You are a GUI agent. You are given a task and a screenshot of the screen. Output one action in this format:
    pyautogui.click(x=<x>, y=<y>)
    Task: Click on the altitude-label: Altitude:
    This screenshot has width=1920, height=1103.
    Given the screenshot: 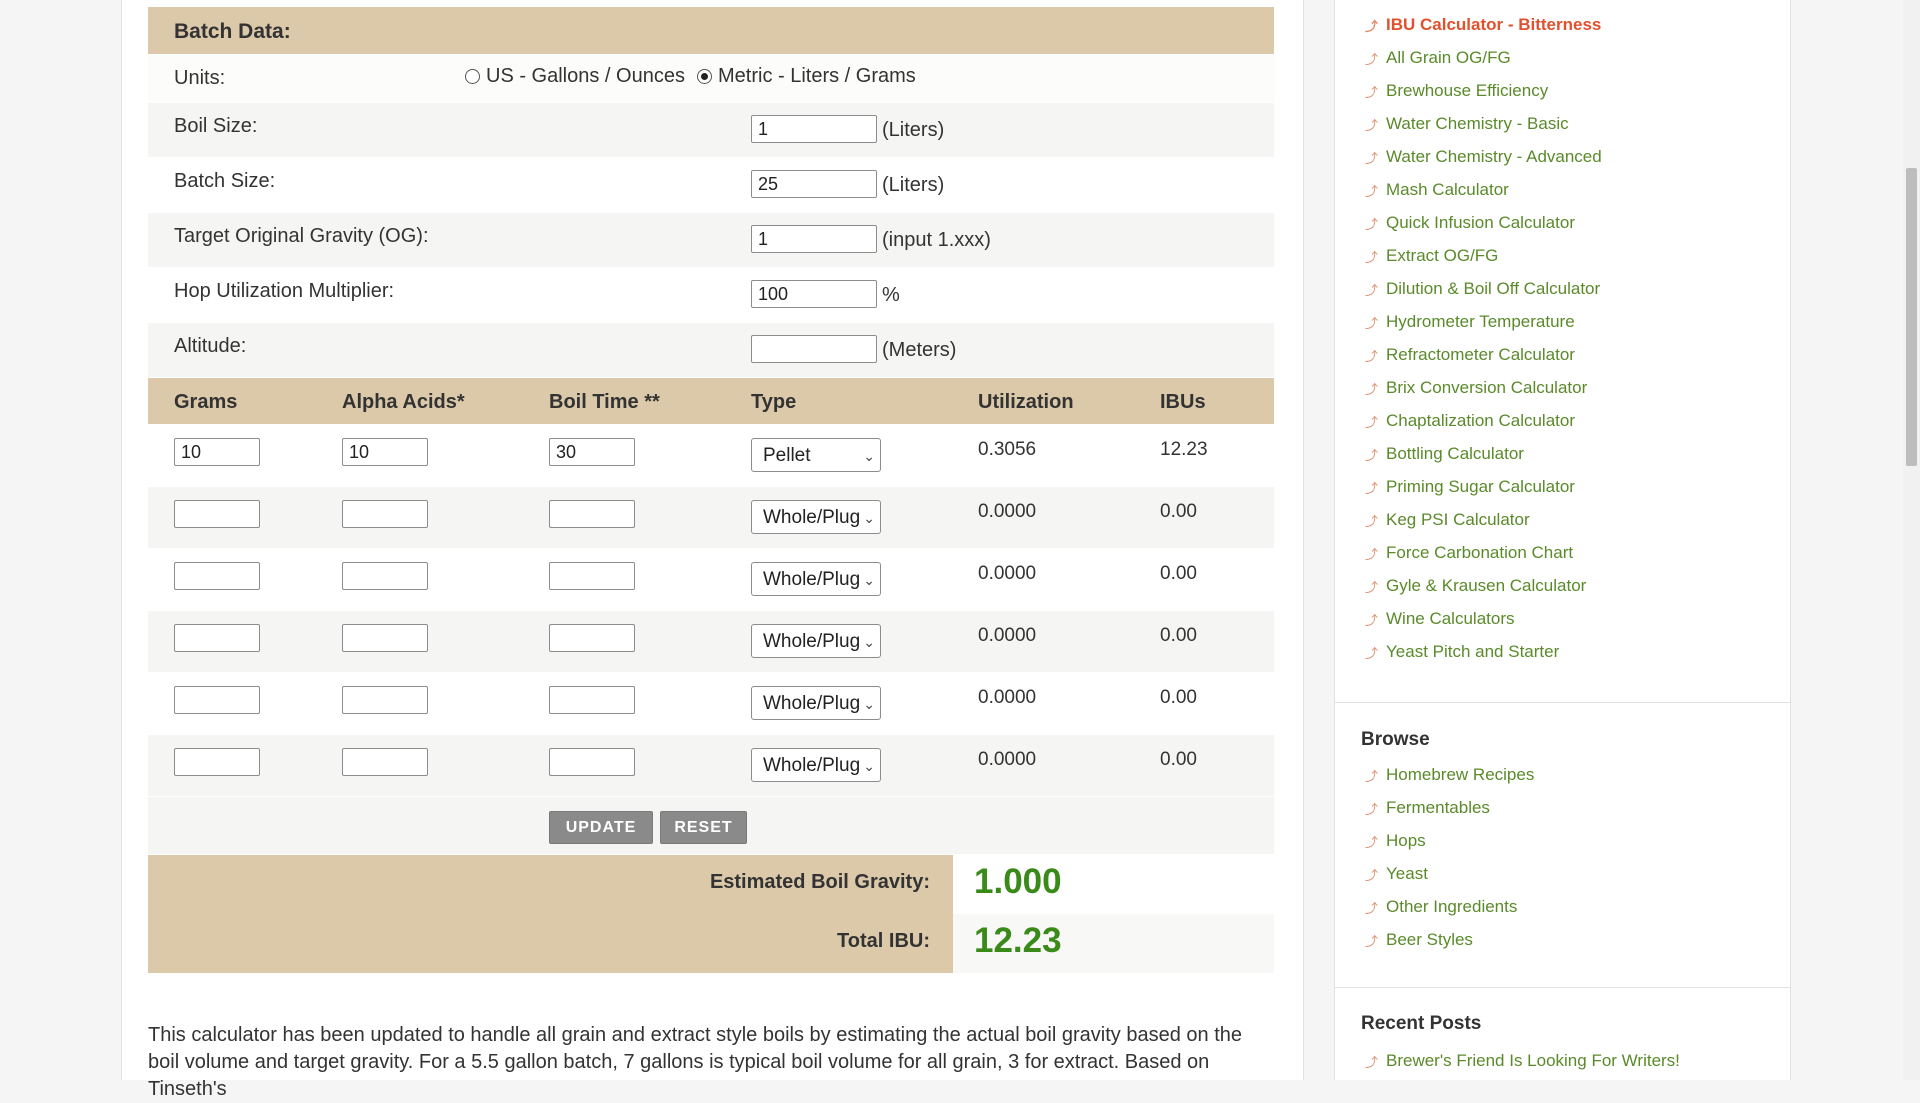 What is the action you would take?
    pyautogui.click(x=210, y=346)
    